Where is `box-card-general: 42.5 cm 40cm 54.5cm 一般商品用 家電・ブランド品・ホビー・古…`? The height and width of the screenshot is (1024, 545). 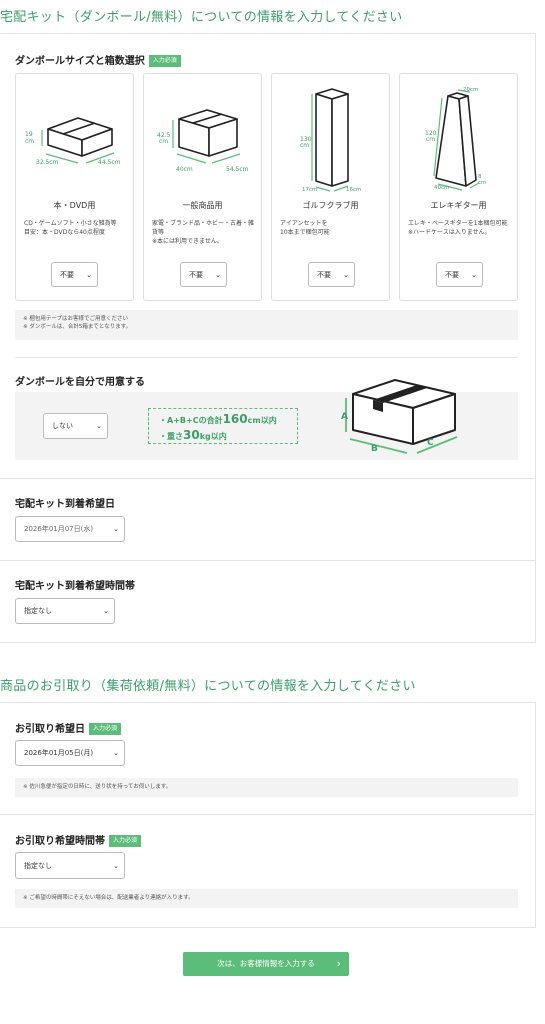
box-card-general: 42.5 cm 40cm 54.5cm 一般商品用 家電・ブランド品・ホビー・古… is located at coordinates (202, 187).